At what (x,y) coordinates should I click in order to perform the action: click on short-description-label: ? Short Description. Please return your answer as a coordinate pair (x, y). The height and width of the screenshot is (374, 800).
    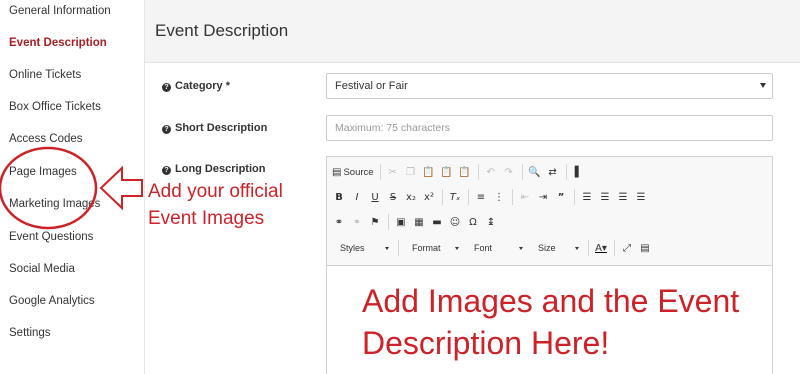
    Looking at the image, I should click on (214, 128).